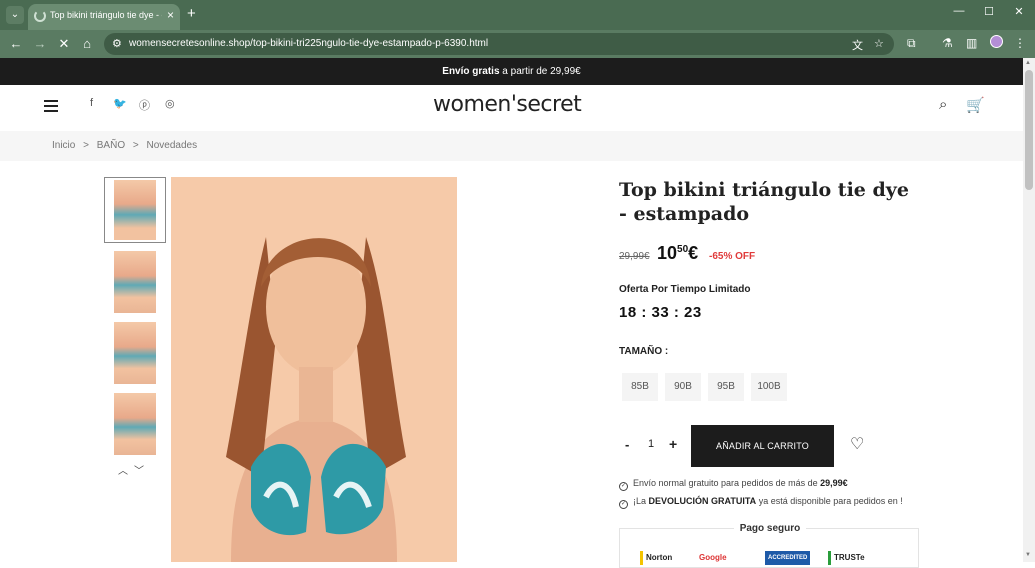  I want to click on price-decimal: 50, so click(683, 249).